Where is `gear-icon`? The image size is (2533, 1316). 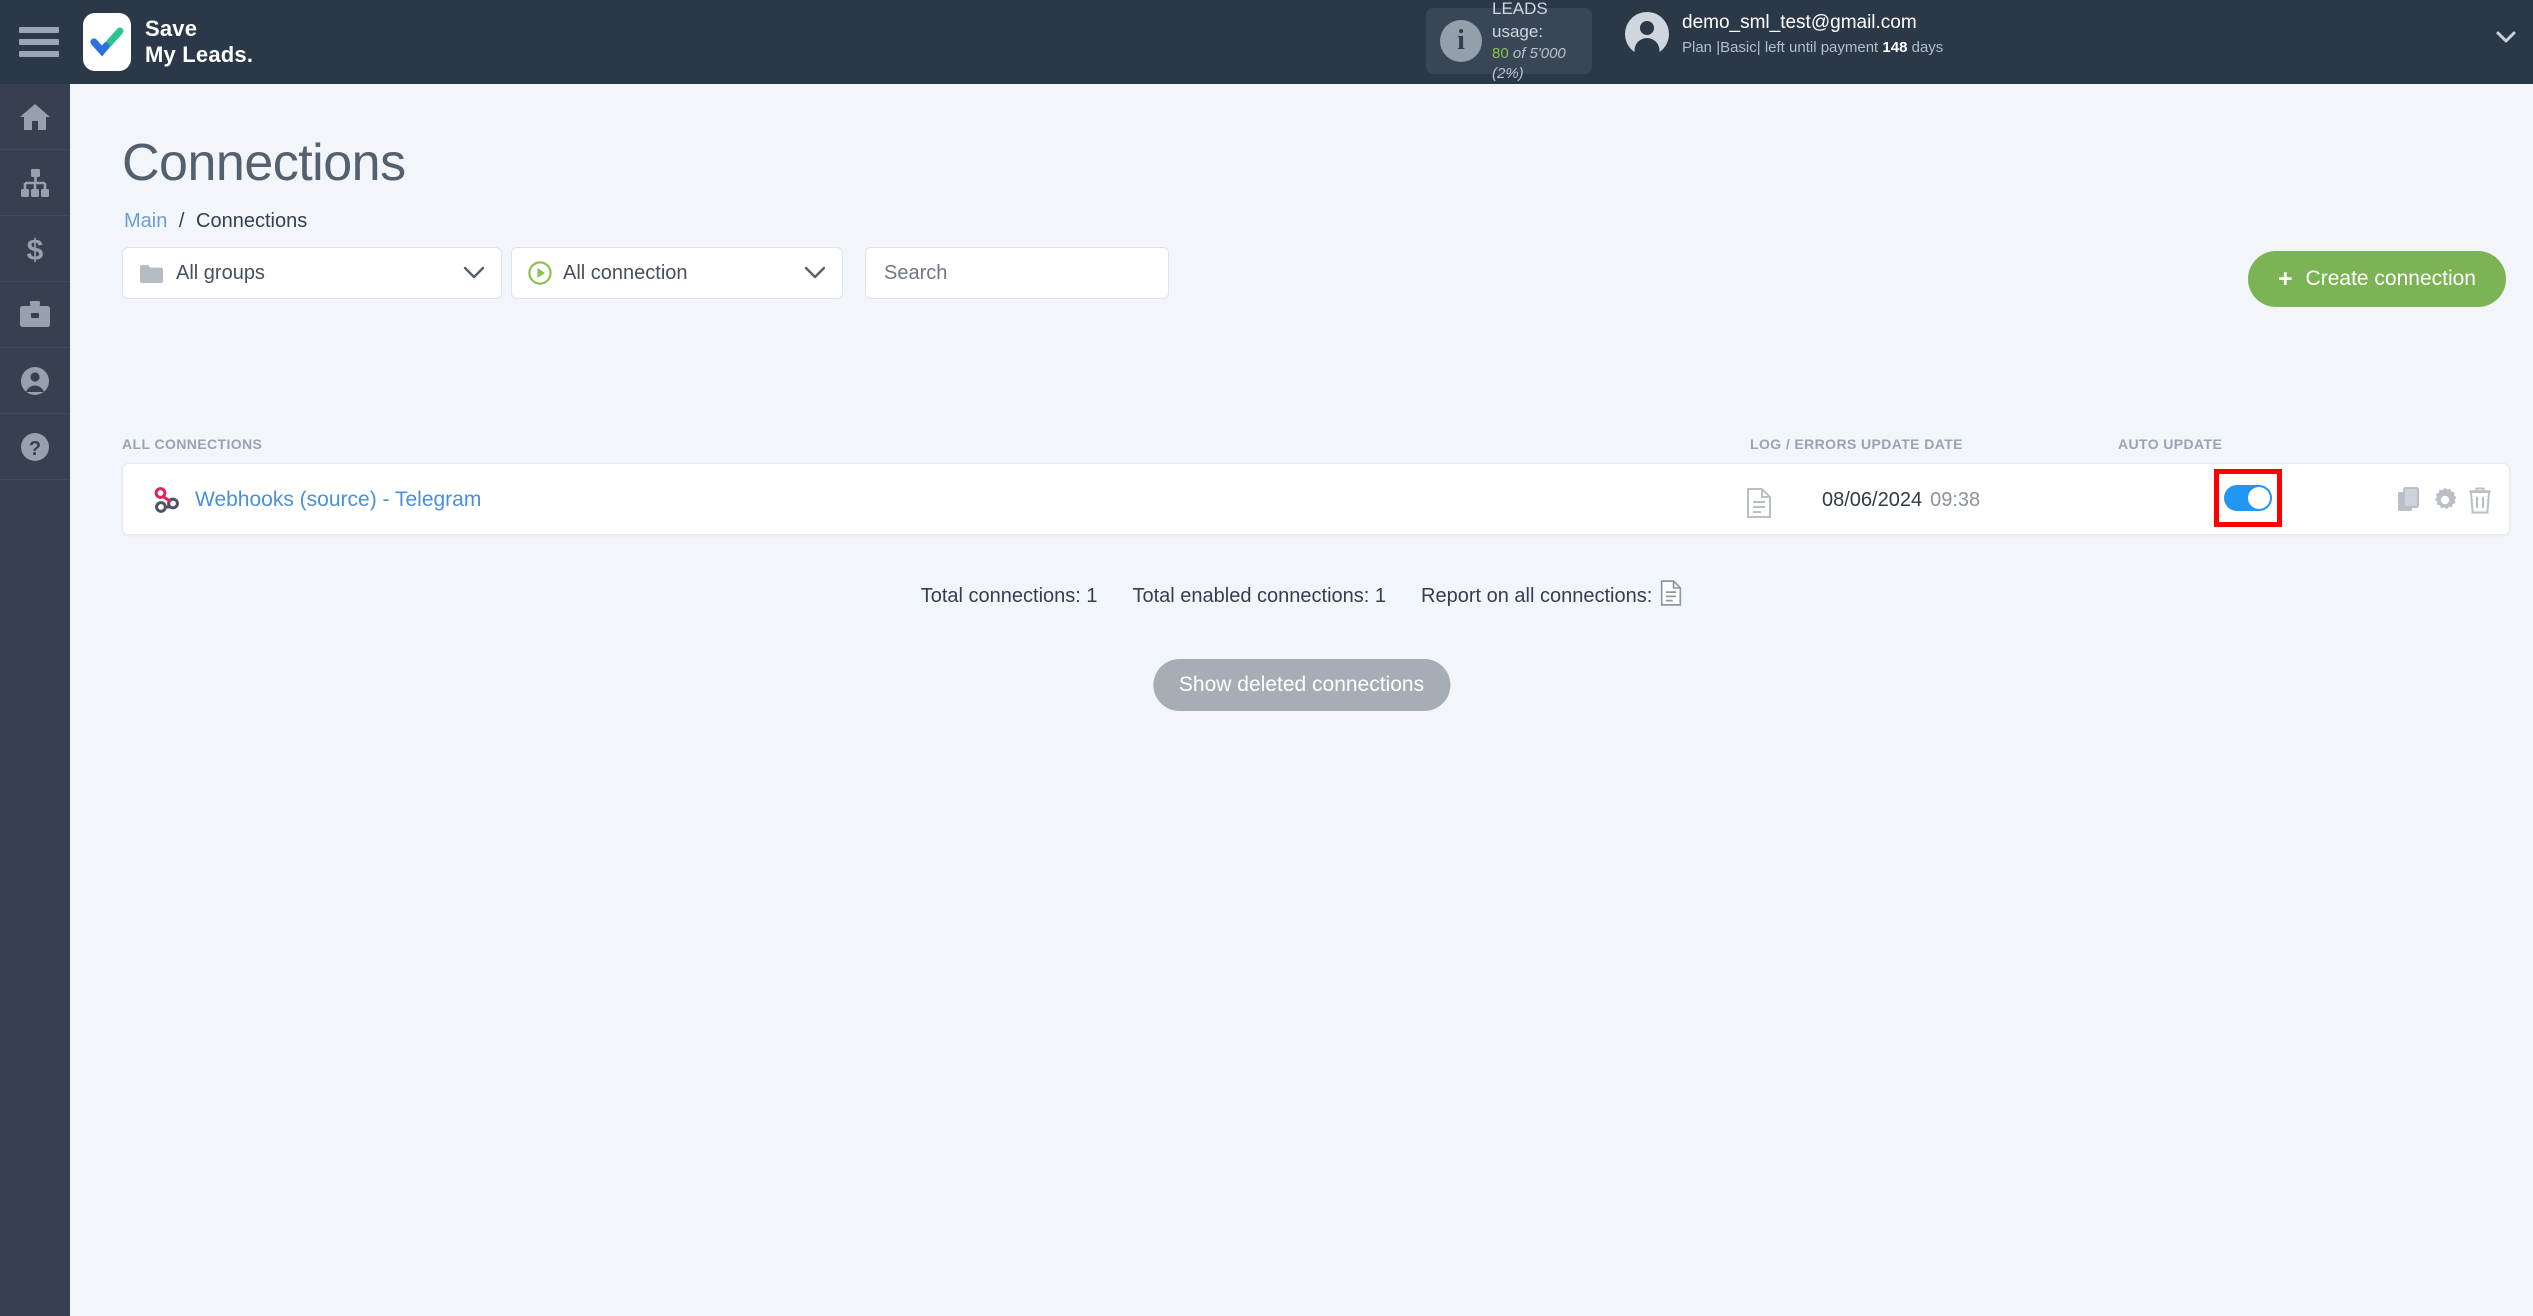 gear-icon is located at coordinates (2445, 500).